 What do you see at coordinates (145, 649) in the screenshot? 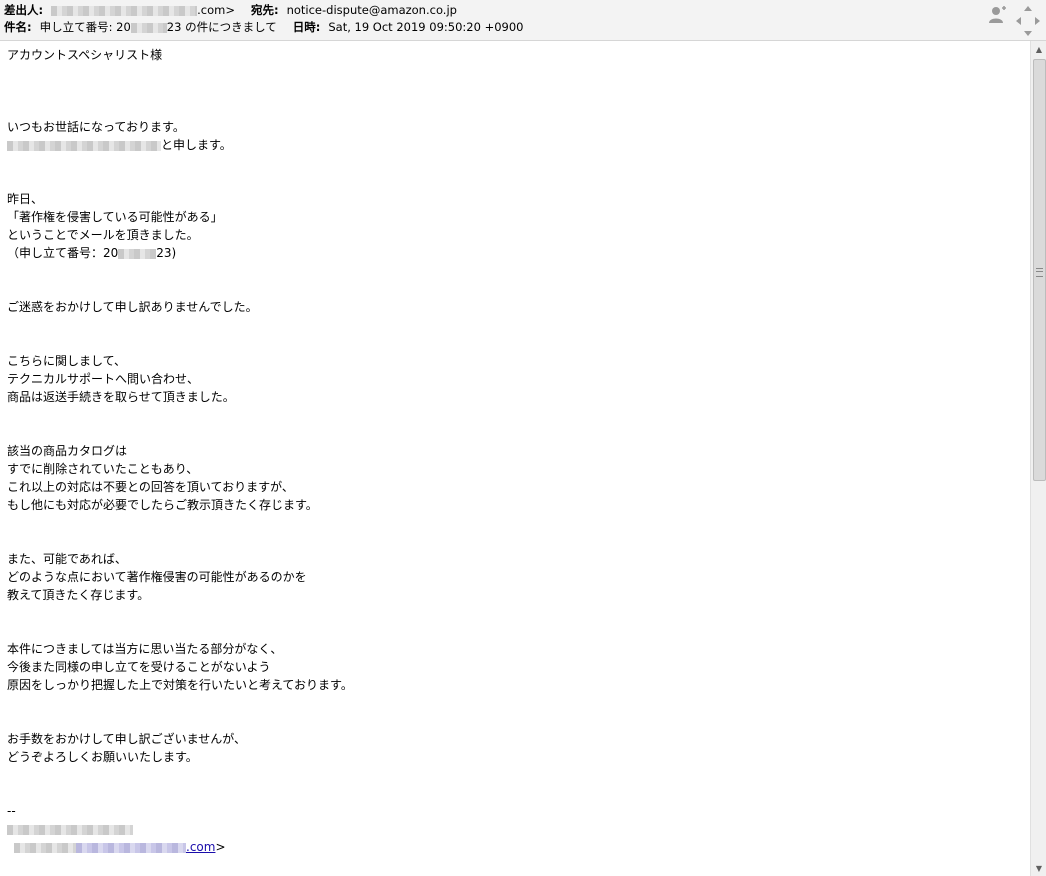
I see `body-line: 本件につきましては当方に思い当たる部分がなく、` at bounding box center [145, 649].